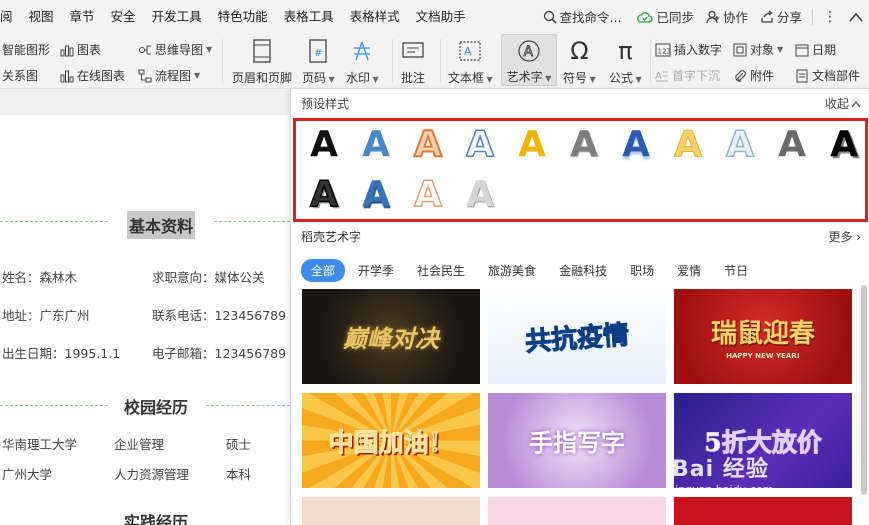  I want to click on wordart-template-2: 共抗疫情, so click(577, 336).